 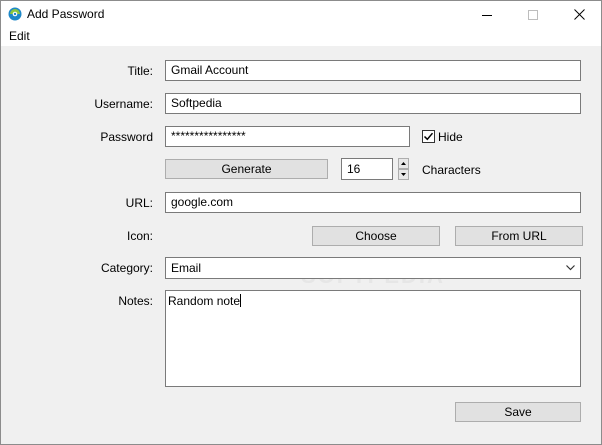 What do you see at coordinates (204, 301) in the screenshot?
I see `notes-text: Random note` at bounding box center [204, 301].